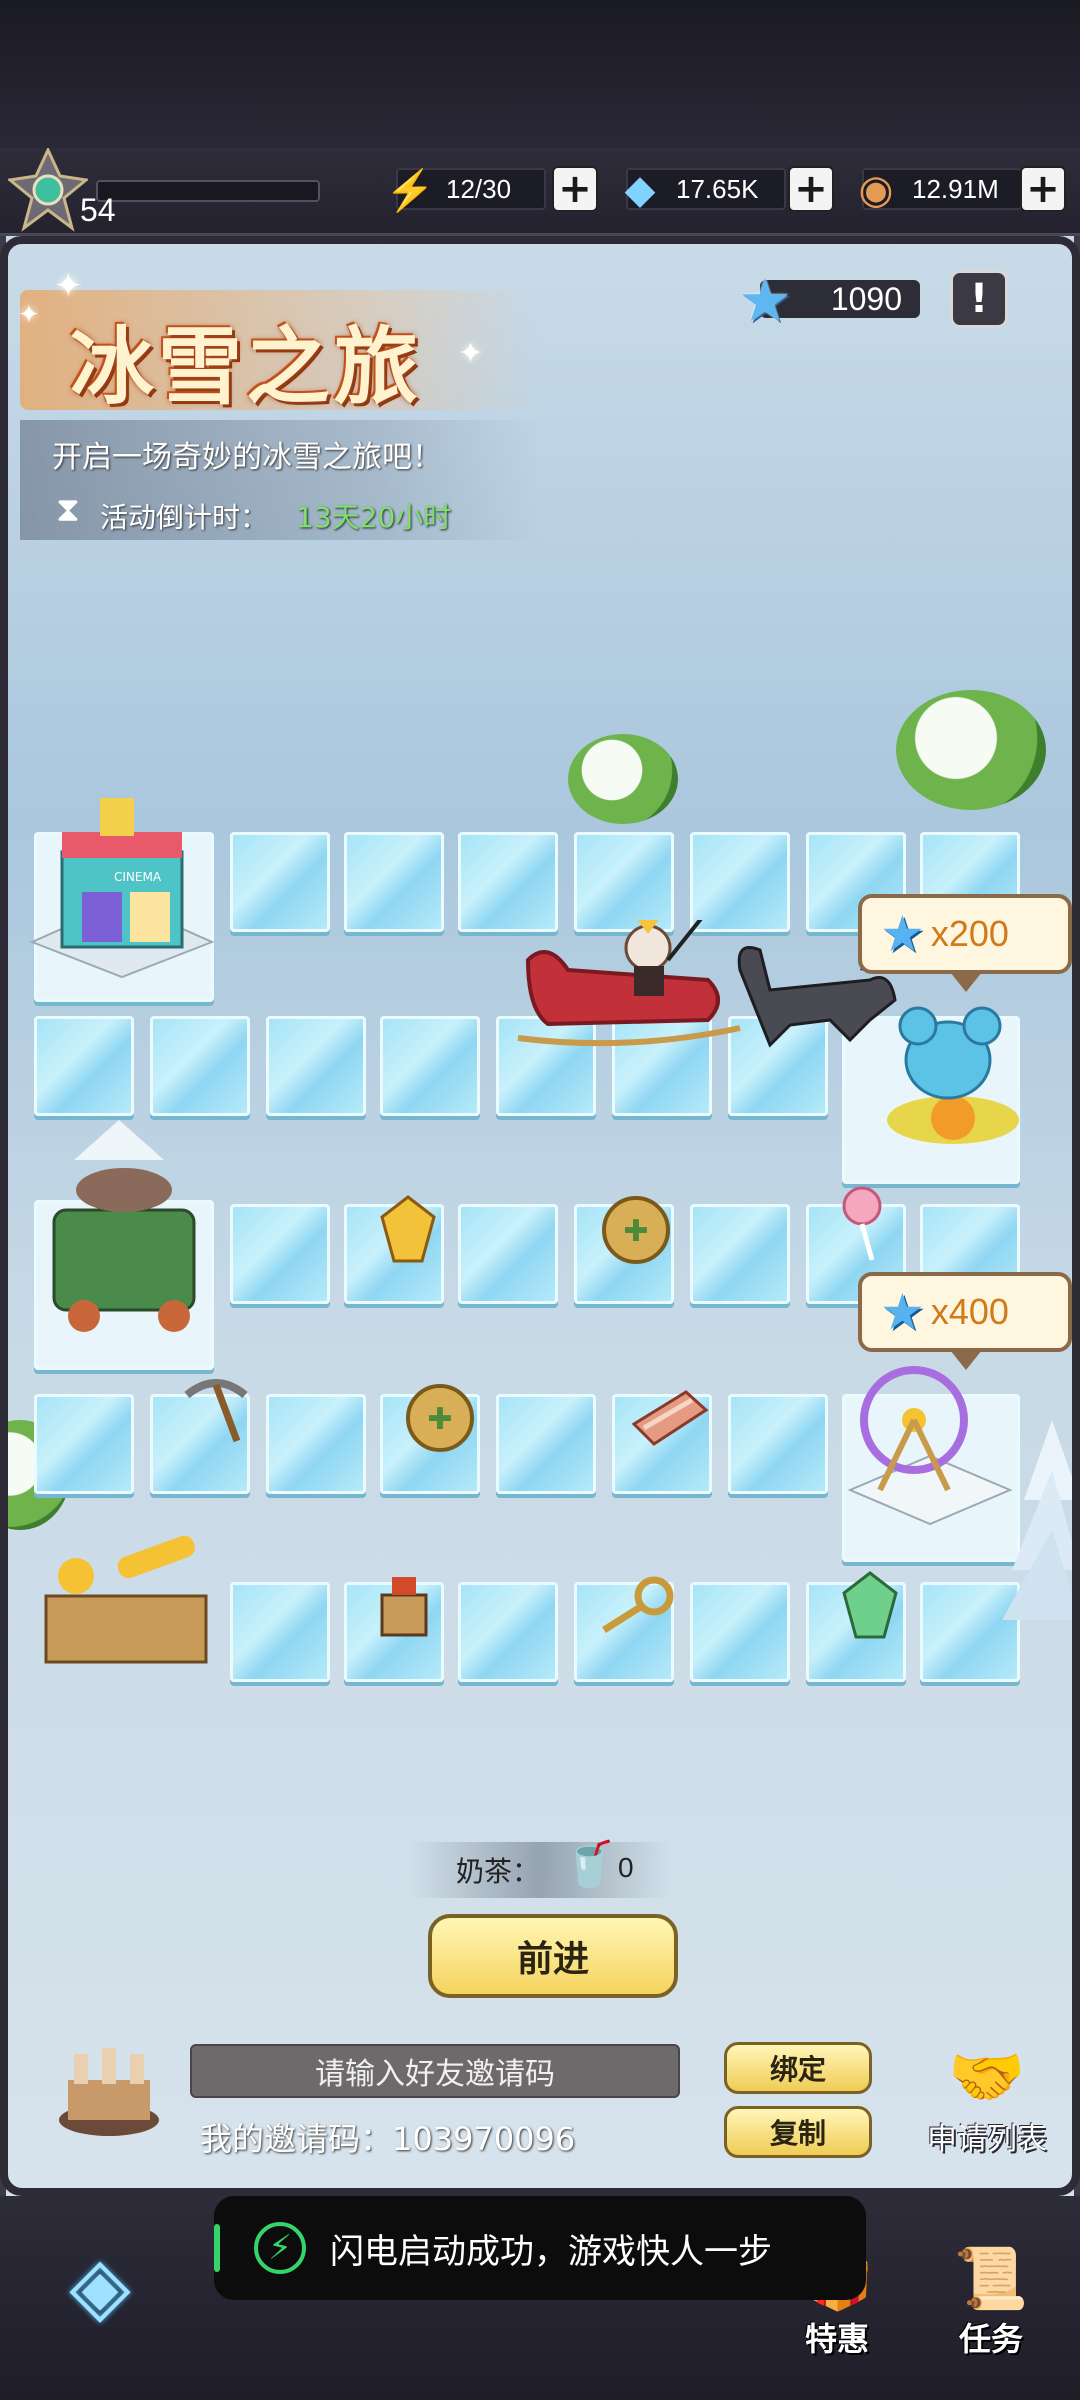 Image resolution: width=1080 pixels, height=2400 pixels. What do you see at coordinates (122, 887) in the screenshot?
I see `cinema-building-icon: CINEMA` at bounding box center [122, 887].